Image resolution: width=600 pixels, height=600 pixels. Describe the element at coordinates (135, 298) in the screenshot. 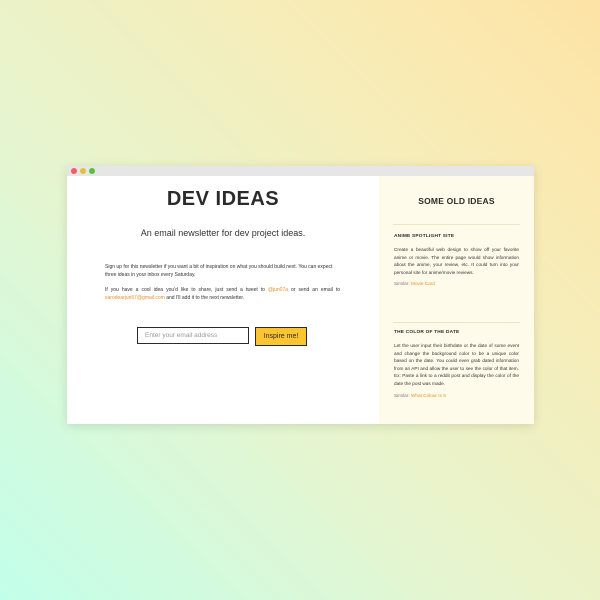

I see `email-link: sarodearjun57@gmail.com` at that location.